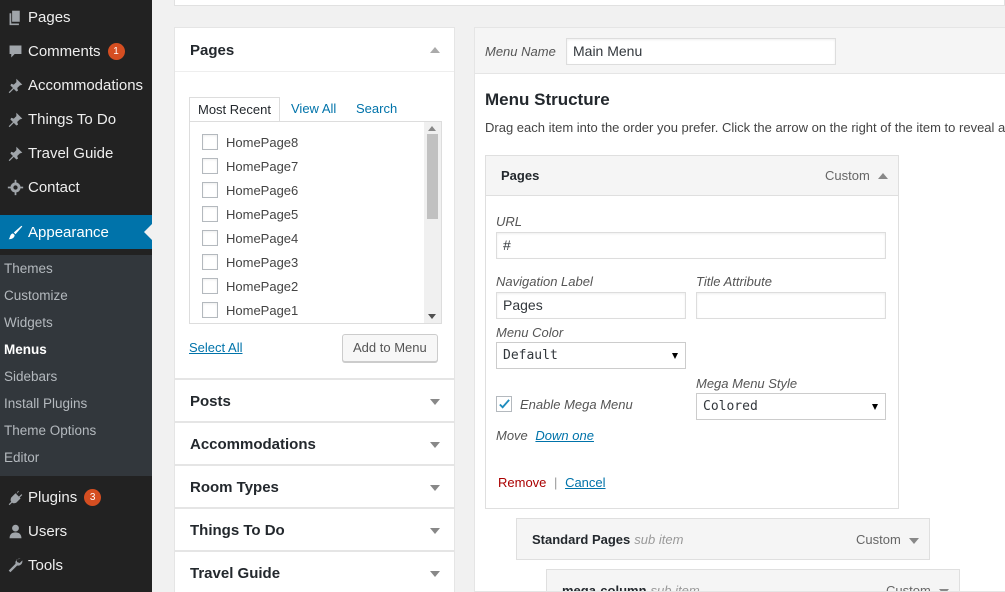 Image resolution: width=1005 pixels, height=592 pixels. I want to click on scroll-up-arrow-icon, so click(432, 128).